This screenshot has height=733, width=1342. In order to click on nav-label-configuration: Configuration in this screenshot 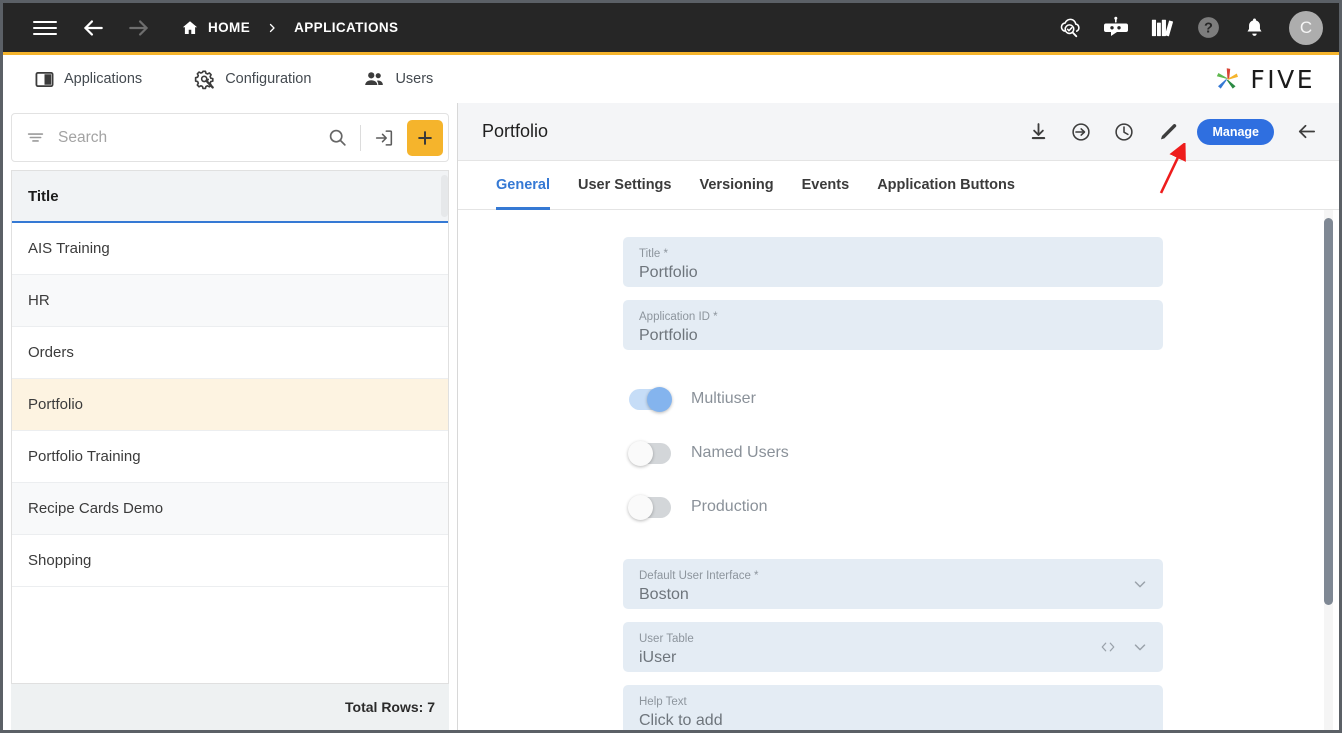, I will do `click(268, 79)`.